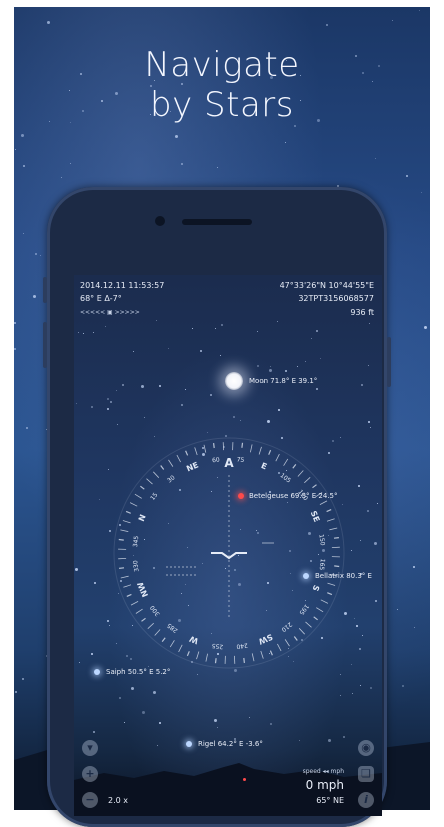 This screenshot has width=444, height=827. What do you see at coordinates (118, 800) in the screenshot?
I see `zoom-readout: 2.0 x` at bounding box center [118, 800].